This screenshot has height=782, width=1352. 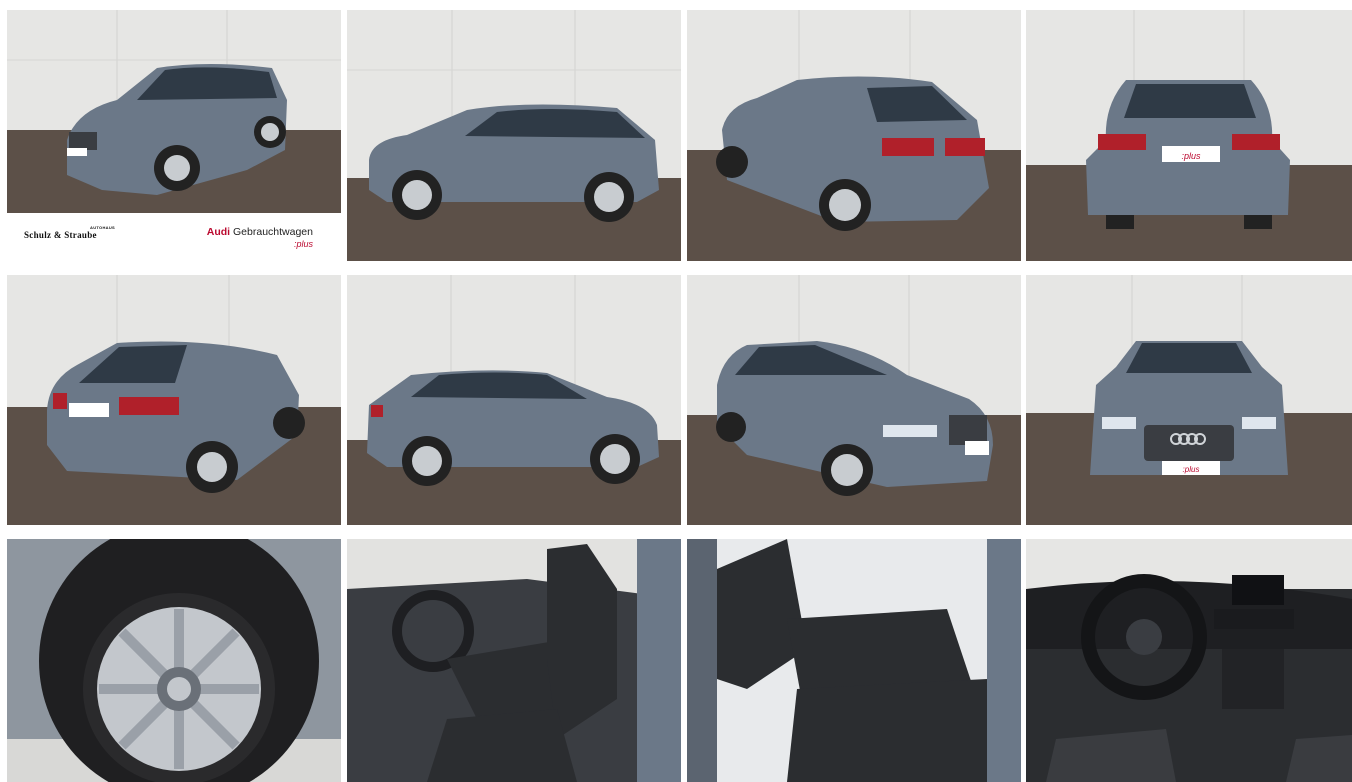 What do you see at coordinates (218, 232) in the screenshot?
I see `brand-word: Audi` at bounding box center [218, 232].